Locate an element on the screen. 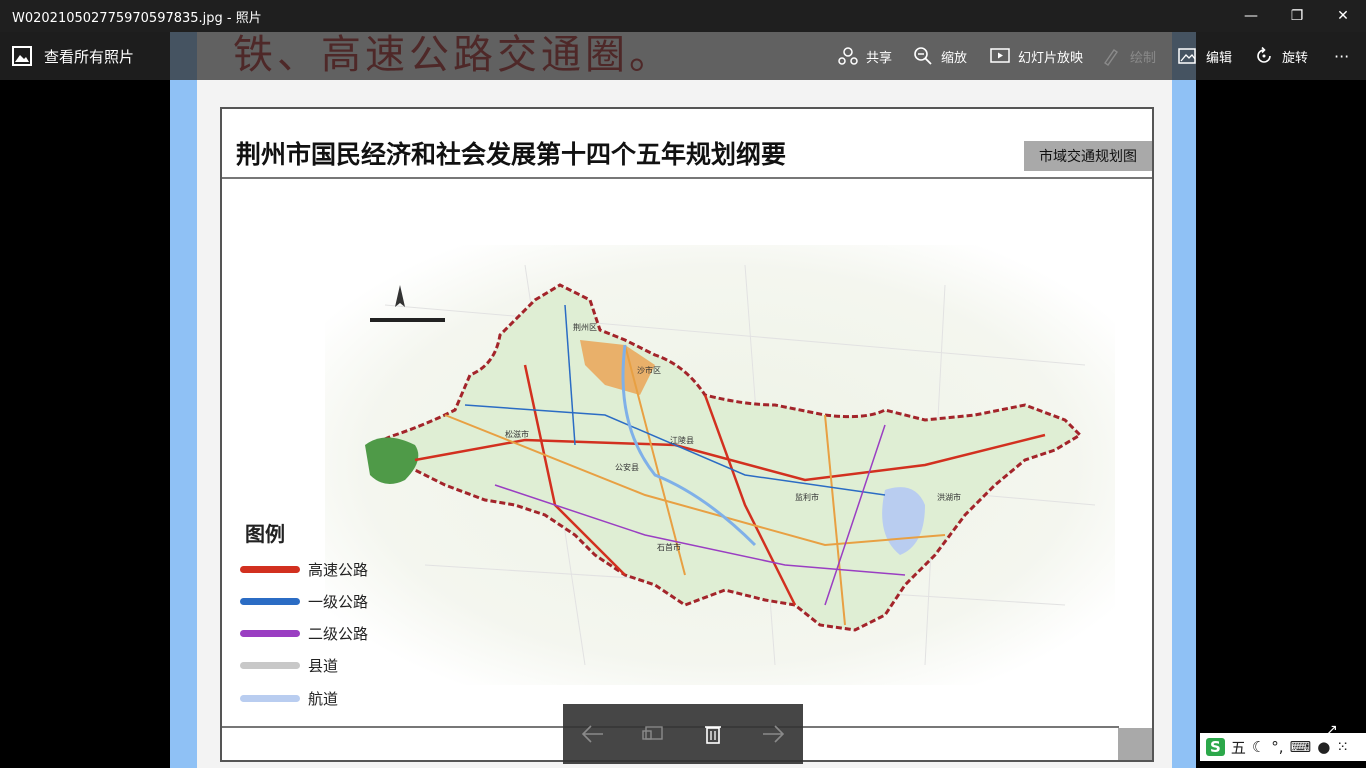  legend-label: 航道 is located at coordinates (323, 698).